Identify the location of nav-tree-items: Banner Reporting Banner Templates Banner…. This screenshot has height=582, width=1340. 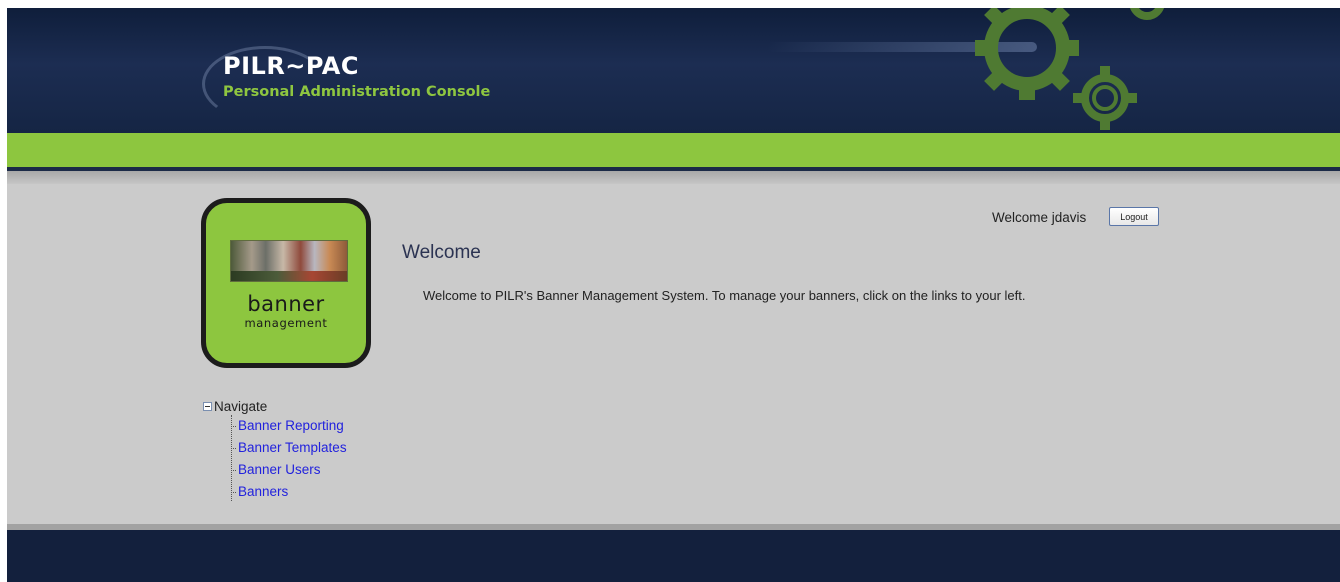
(289, 459).